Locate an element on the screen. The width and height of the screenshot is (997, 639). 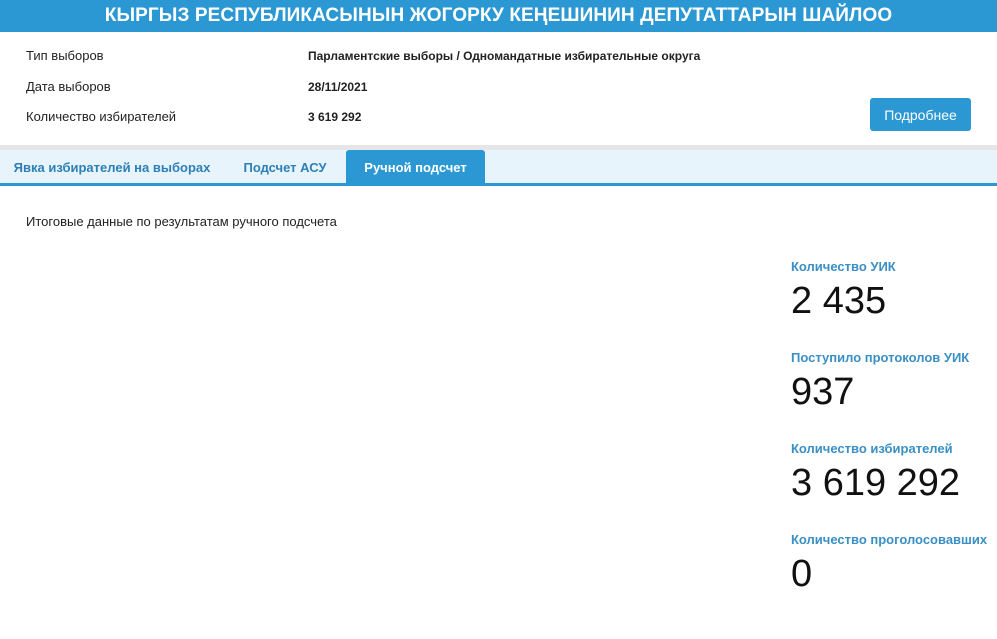
stat-voters: Количество избирателей 3 619 292 is located at coordinates (891, 473).